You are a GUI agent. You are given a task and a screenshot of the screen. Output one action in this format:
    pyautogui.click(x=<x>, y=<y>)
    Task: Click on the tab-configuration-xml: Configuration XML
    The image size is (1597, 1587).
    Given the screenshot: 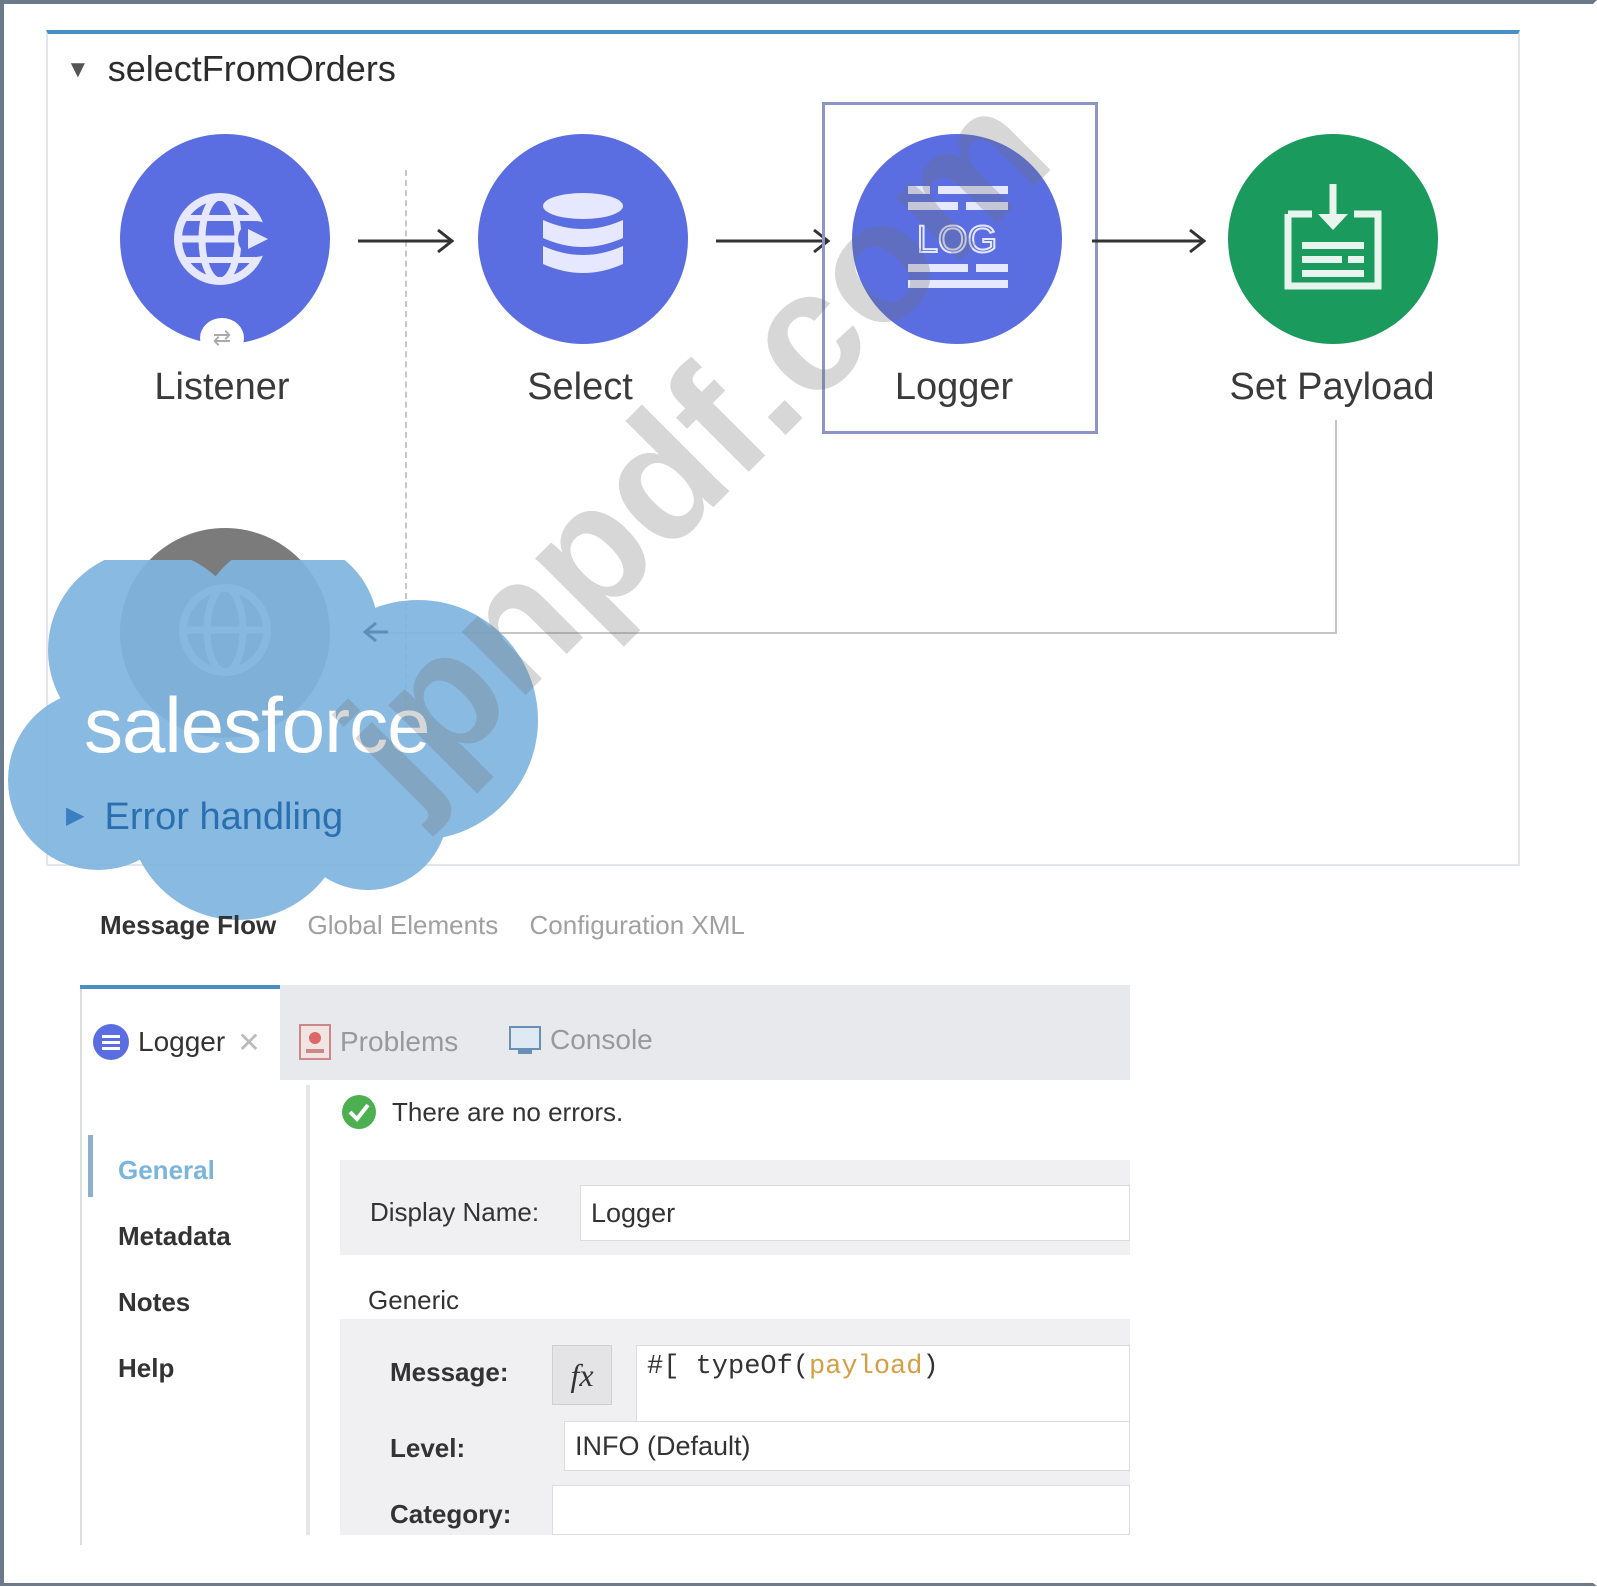 What is the action you would take?
    pyautogui.click(x=637, y=925)
    